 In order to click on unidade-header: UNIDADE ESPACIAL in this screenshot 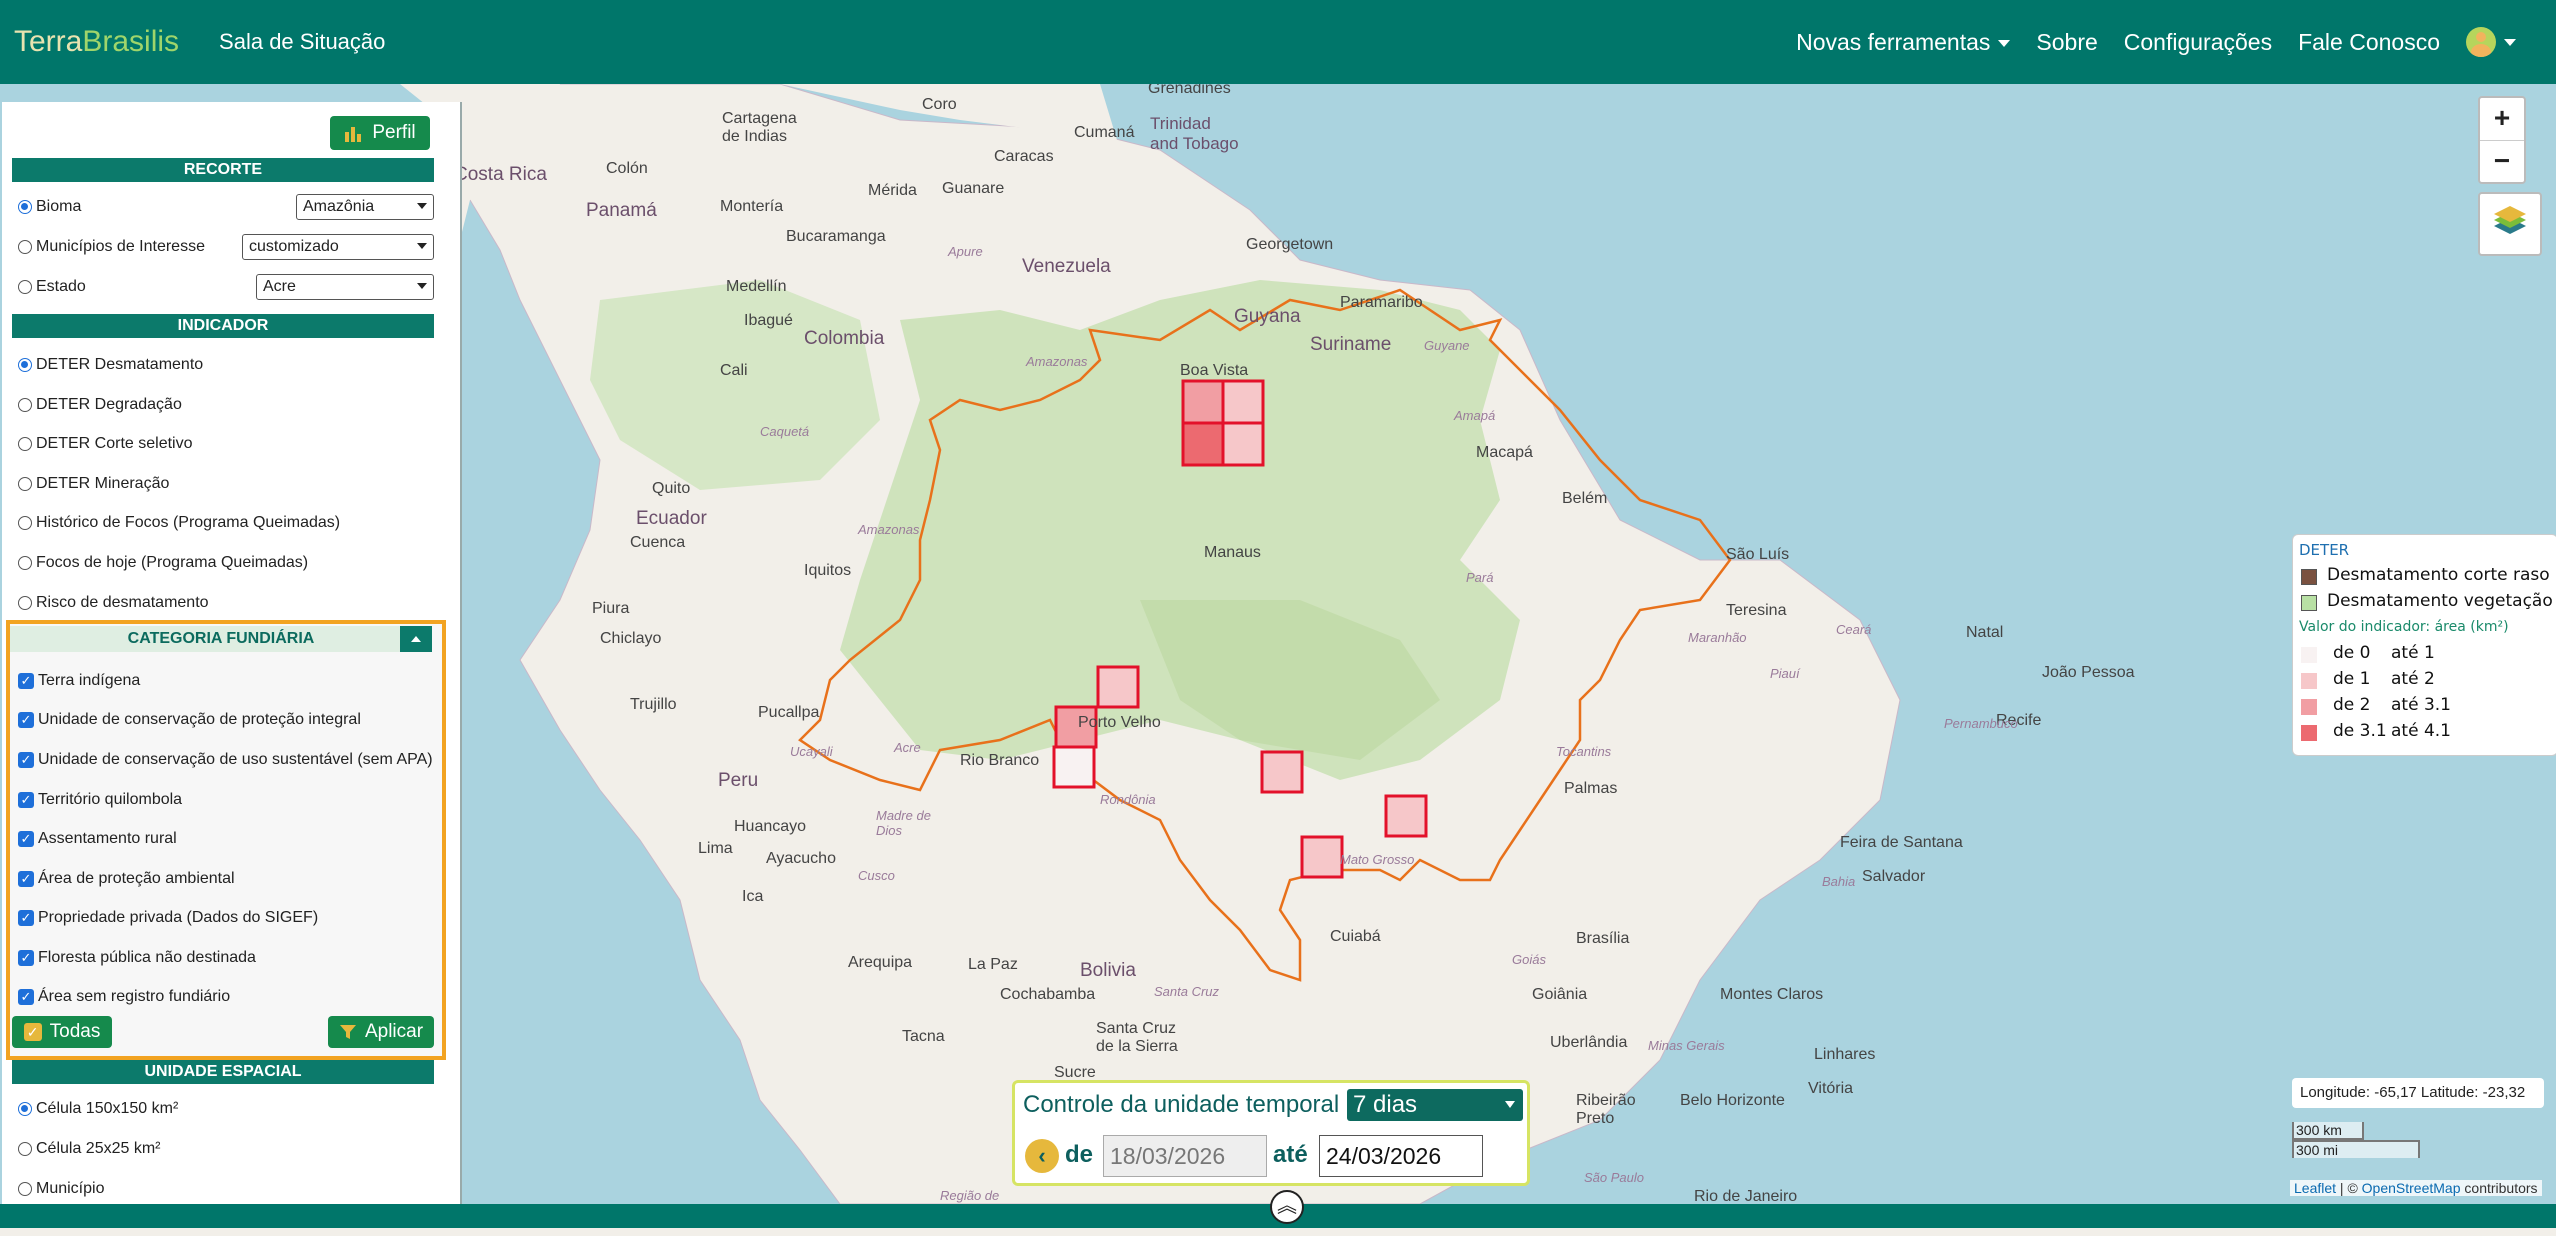, I will do `click(223, 1072)`.